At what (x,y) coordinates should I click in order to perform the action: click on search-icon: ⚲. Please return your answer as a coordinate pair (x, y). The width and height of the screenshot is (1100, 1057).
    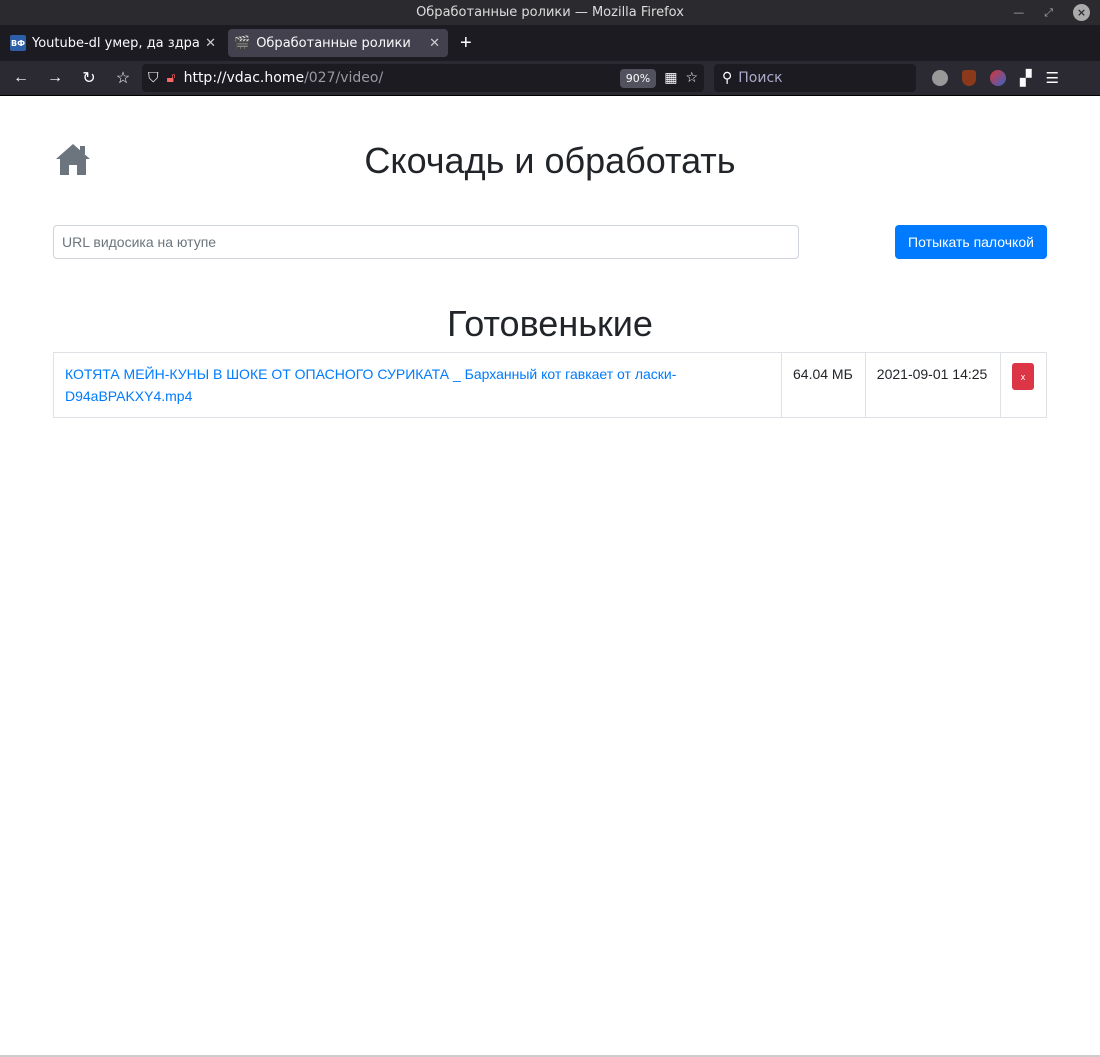
    Looking at the image, I should click on (727, 78).